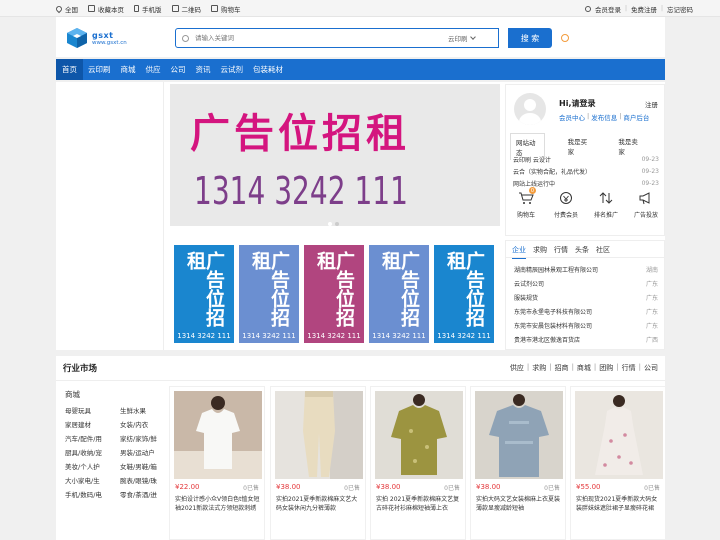 This screenshot has width=720, height=540. I want to click on market-link-investment: 招商, so click(562, 368).